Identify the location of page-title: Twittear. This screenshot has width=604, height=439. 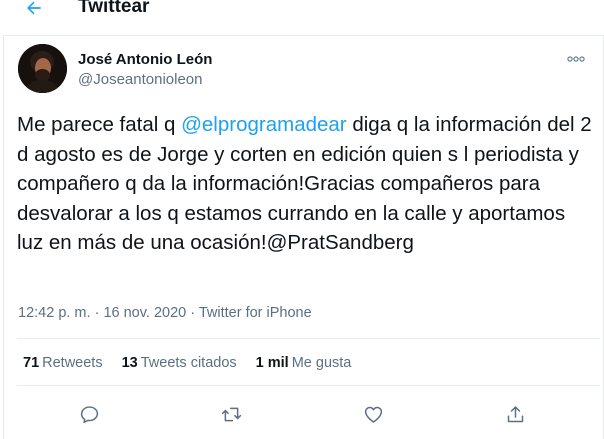
(114, 8).